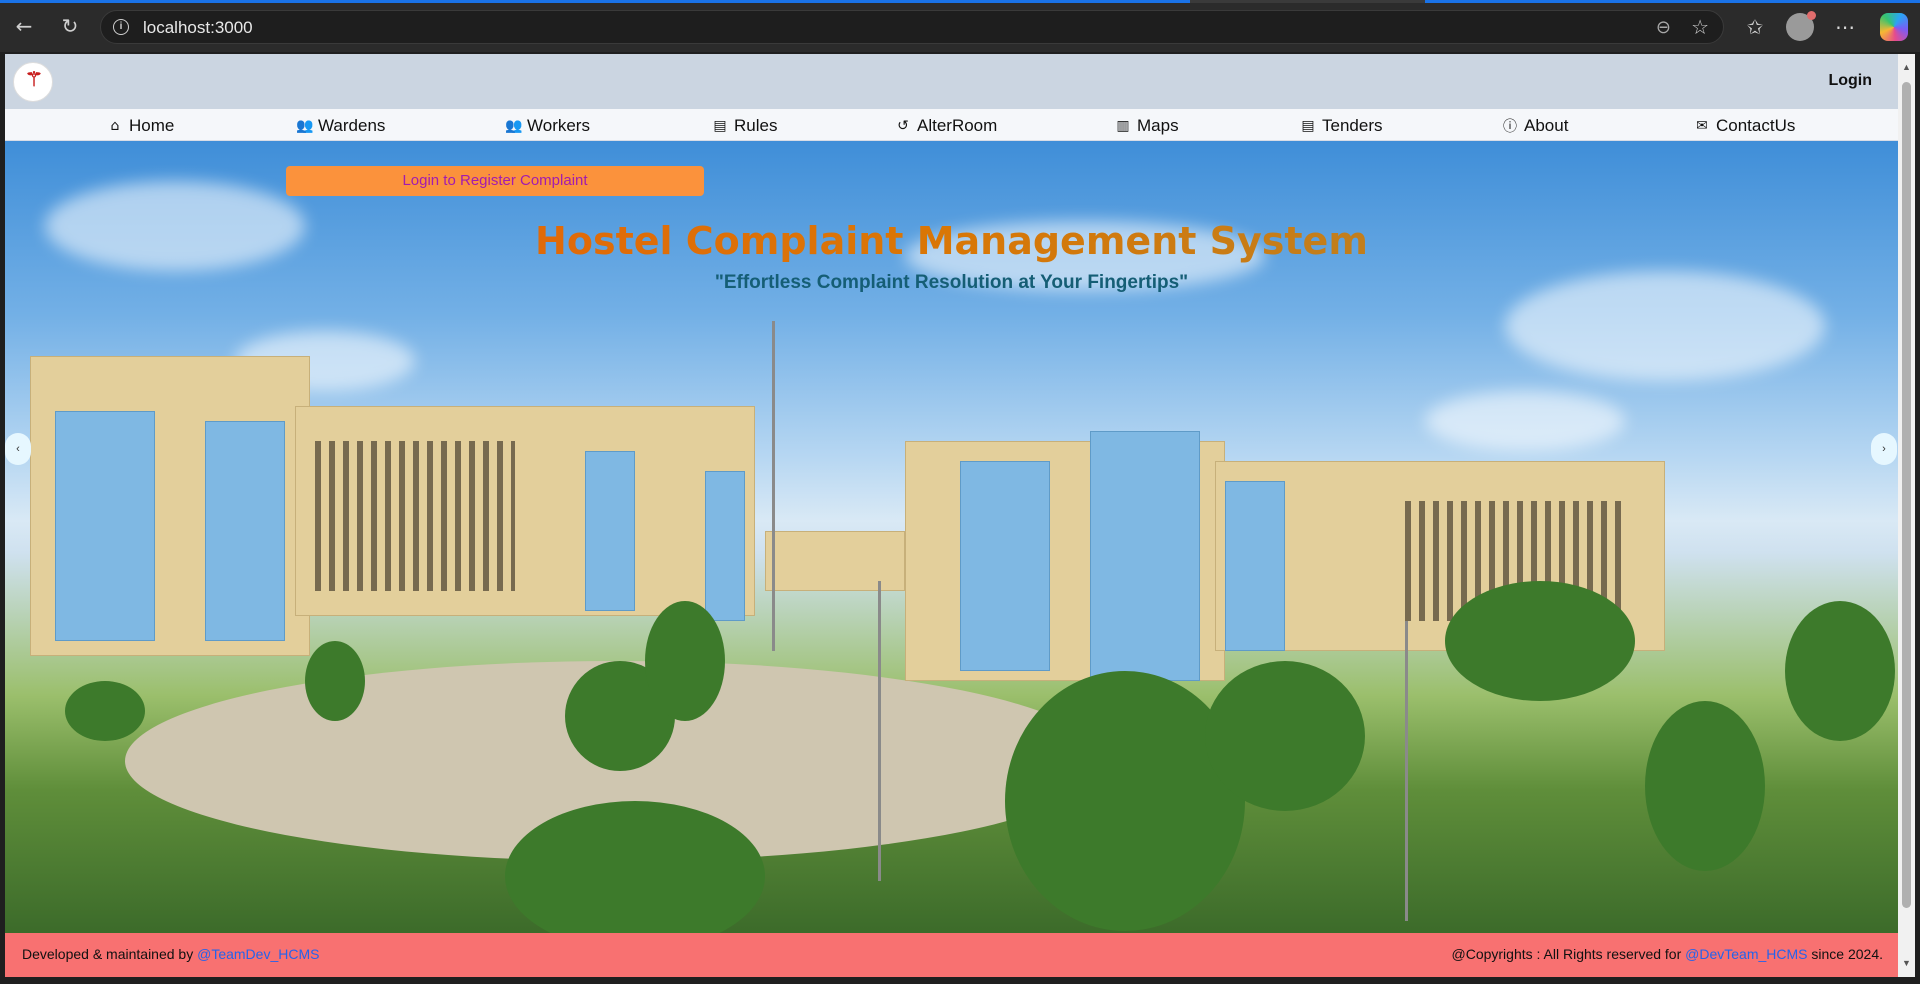 This screenshot has height=984, width=1920. I want to click on nav-label: Workers, so click(558, 125).